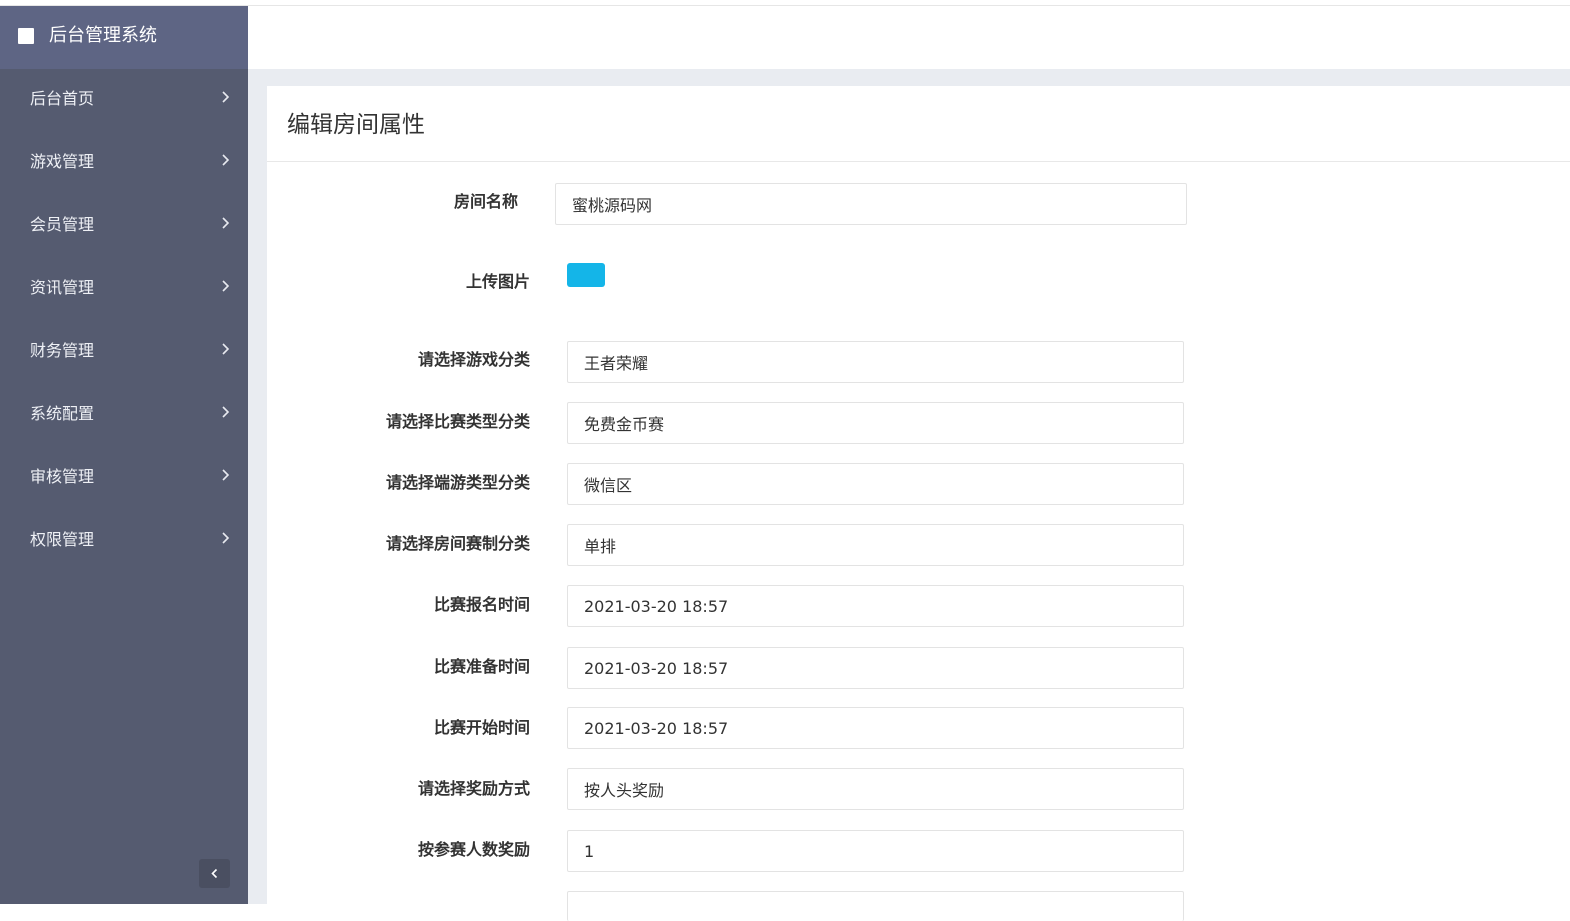  Describe the element at coordinates (481, 727) in the screenshot. I see `start-time-label: 比赛开始时间` at that location.